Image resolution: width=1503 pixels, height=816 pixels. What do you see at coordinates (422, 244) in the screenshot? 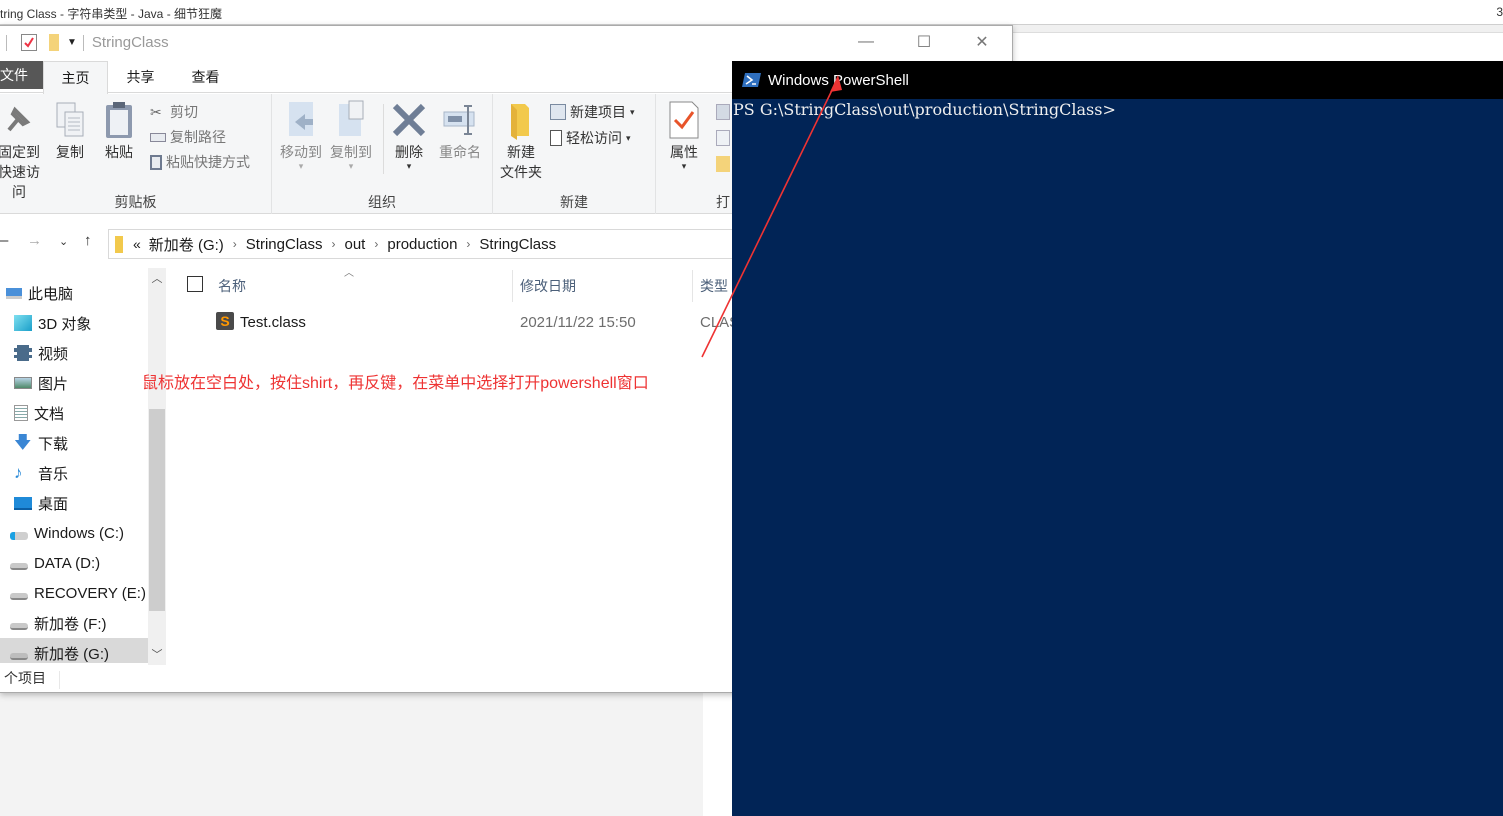
I see `breadcrumb-production: production` at bounding box center [422, 244].